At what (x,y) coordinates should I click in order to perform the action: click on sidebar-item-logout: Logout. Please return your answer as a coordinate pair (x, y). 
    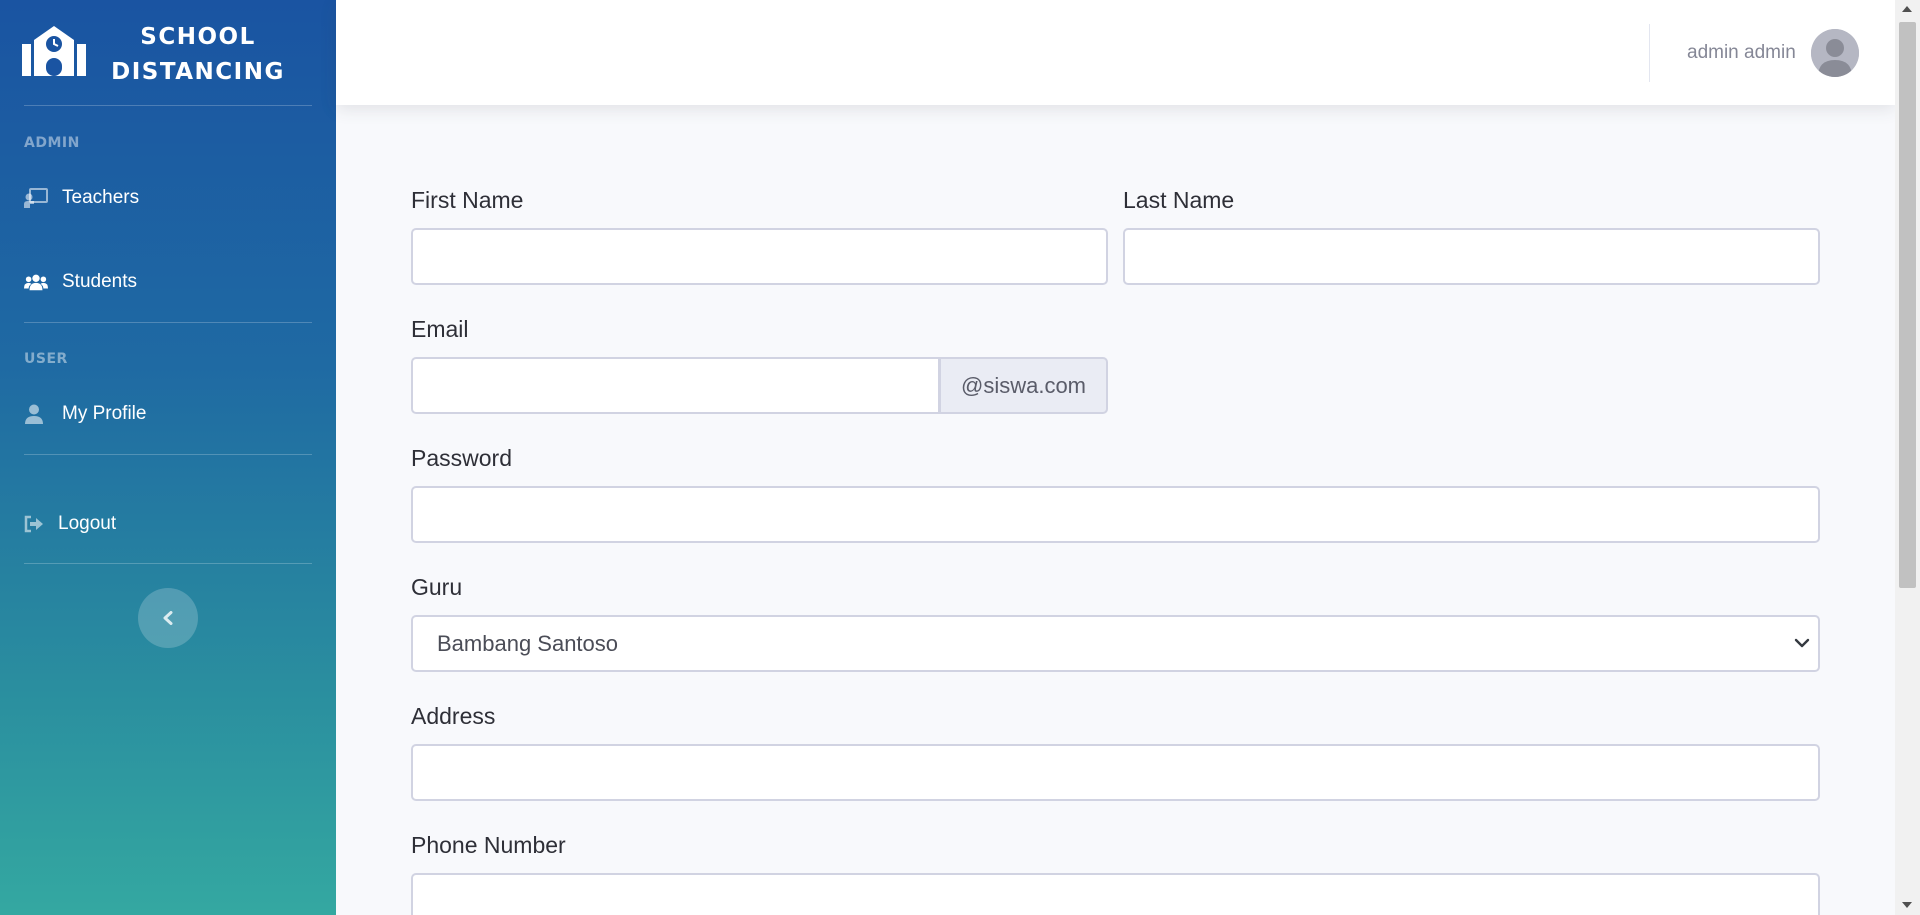
    Looking at the image, I should click on (70, 524).